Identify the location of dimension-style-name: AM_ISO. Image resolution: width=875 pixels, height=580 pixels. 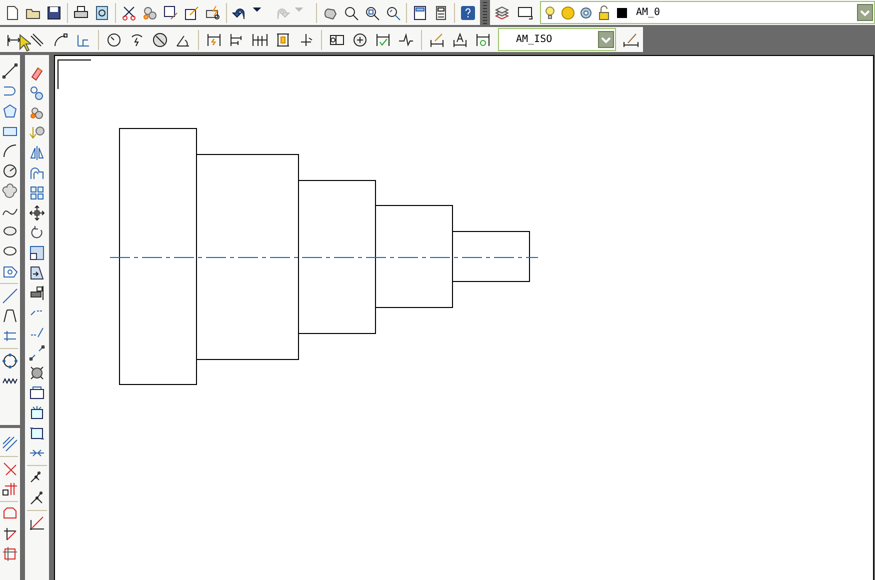
(534, 39).